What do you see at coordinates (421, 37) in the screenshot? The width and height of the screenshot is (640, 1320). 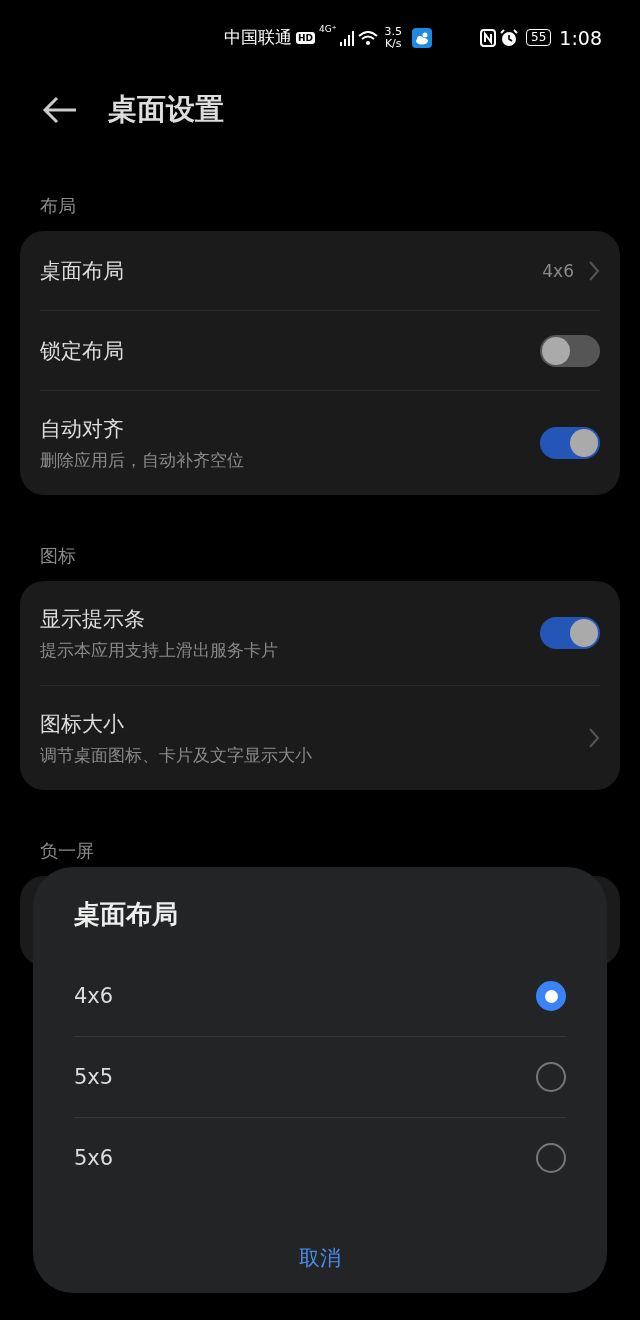 I see `weather-app-icon` at bounding box center [421, 37].